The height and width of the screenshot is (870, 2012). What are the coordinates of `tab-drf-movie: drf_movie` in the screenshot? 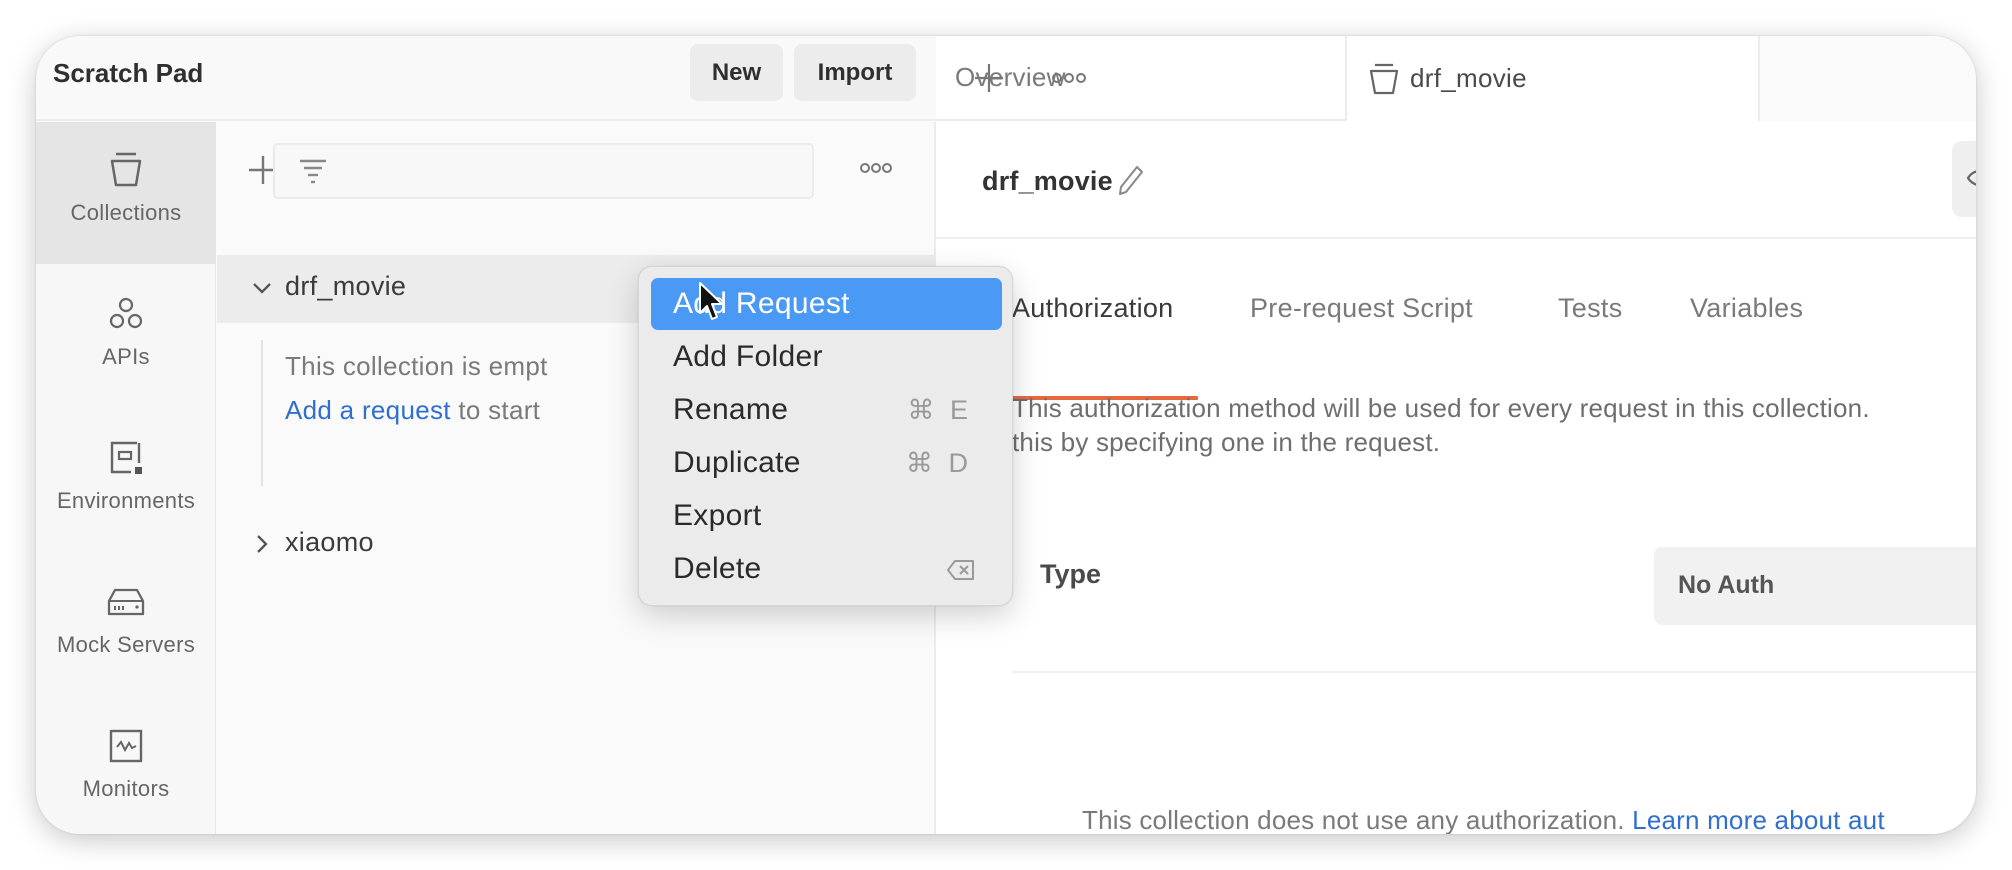 It's located at (1553, 78).